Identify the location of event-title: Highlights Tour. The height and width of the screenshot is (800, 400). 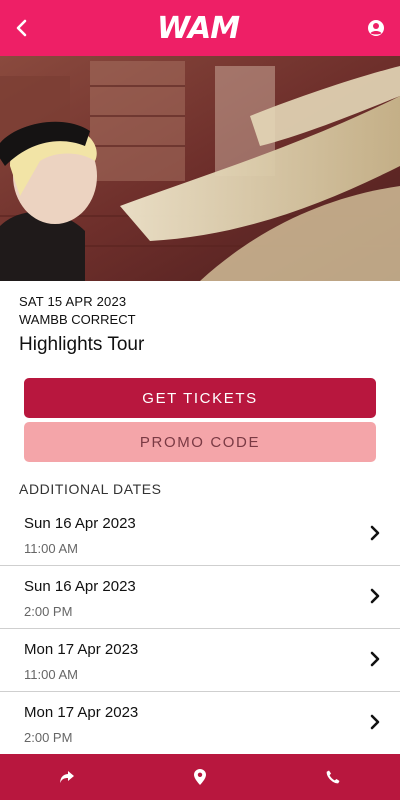
(82, 344).